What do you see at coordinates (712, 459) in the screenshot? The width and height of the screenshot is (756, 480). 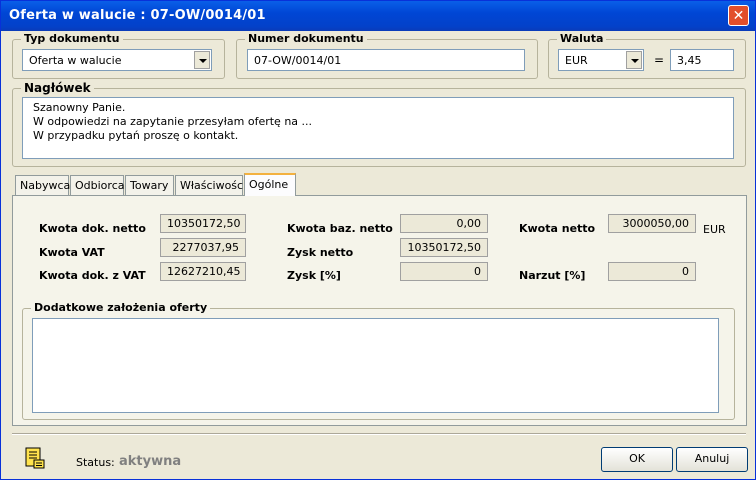 I see `cancel-button: Anuluj` at bounding box center [712, 459].